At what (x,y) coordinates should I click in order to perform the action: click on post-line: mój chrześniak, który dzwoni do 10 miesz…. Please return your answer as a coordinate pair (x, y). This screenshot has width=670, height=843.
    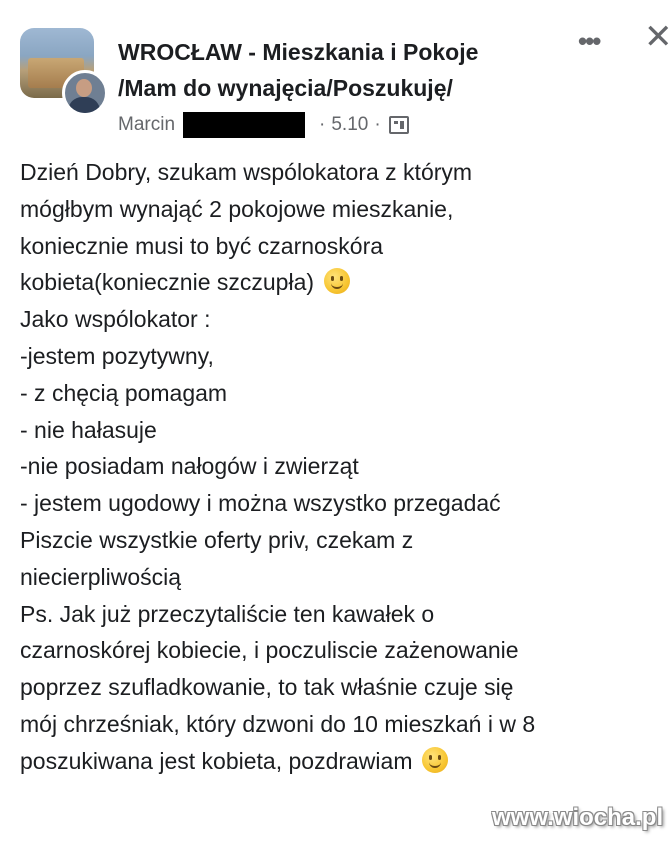
    Looking at the image, I should click on (278, 723).